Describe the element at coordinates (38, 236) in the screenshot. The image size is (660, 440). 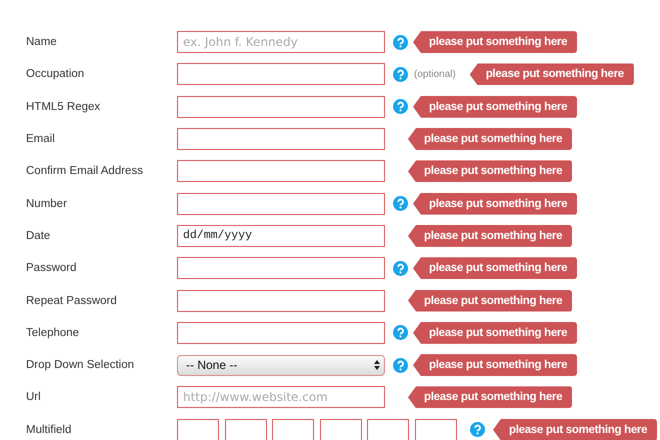
I see `field-label: Date` at that location.